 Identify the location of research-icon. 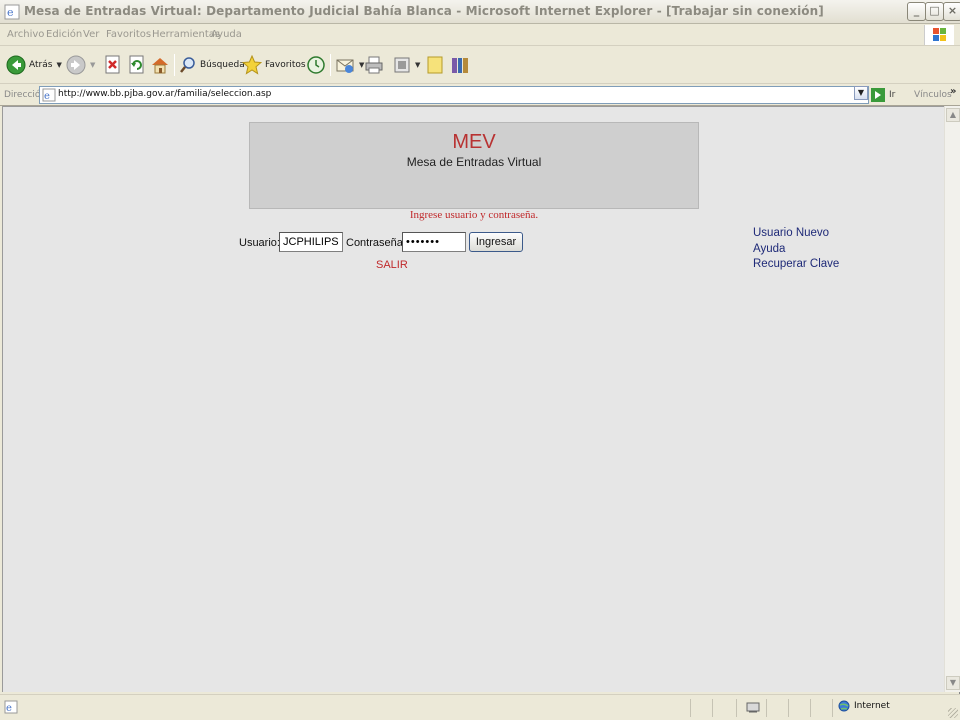
(460, 65).